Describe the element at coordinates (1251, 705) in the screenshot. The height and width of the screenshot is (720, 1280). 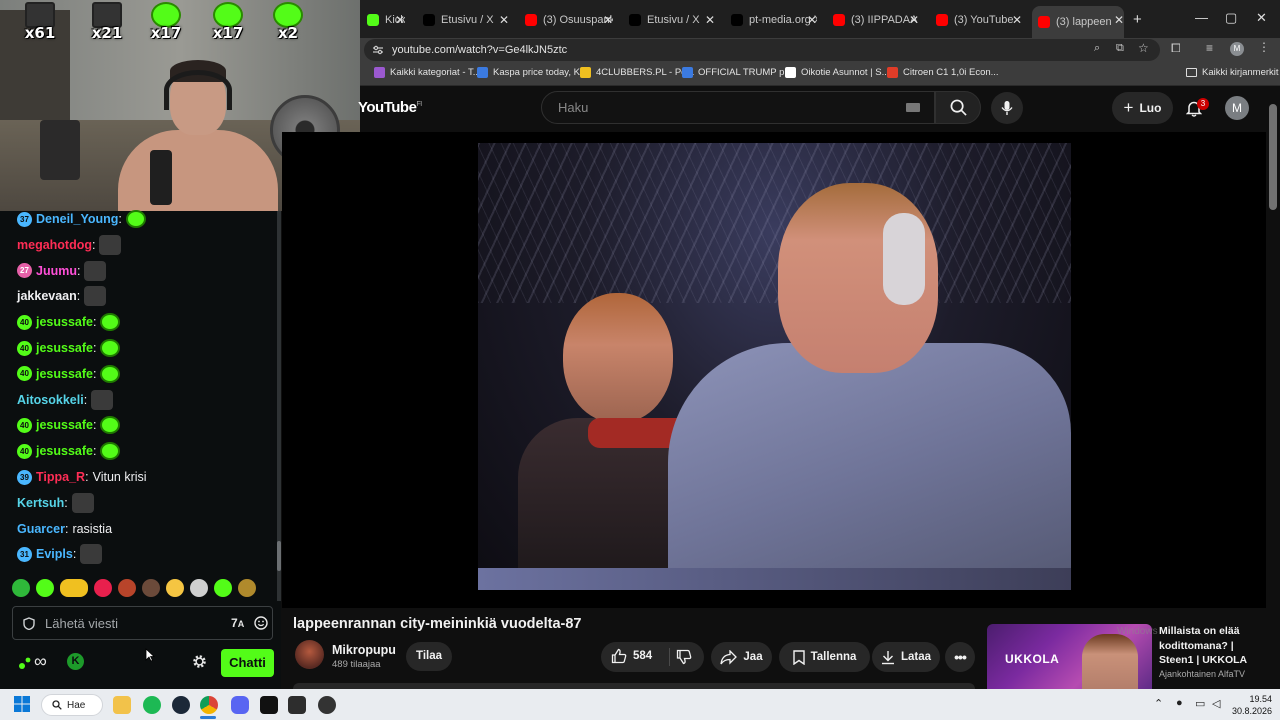
I see `clock: 19.54 30.8.2026` at that location.